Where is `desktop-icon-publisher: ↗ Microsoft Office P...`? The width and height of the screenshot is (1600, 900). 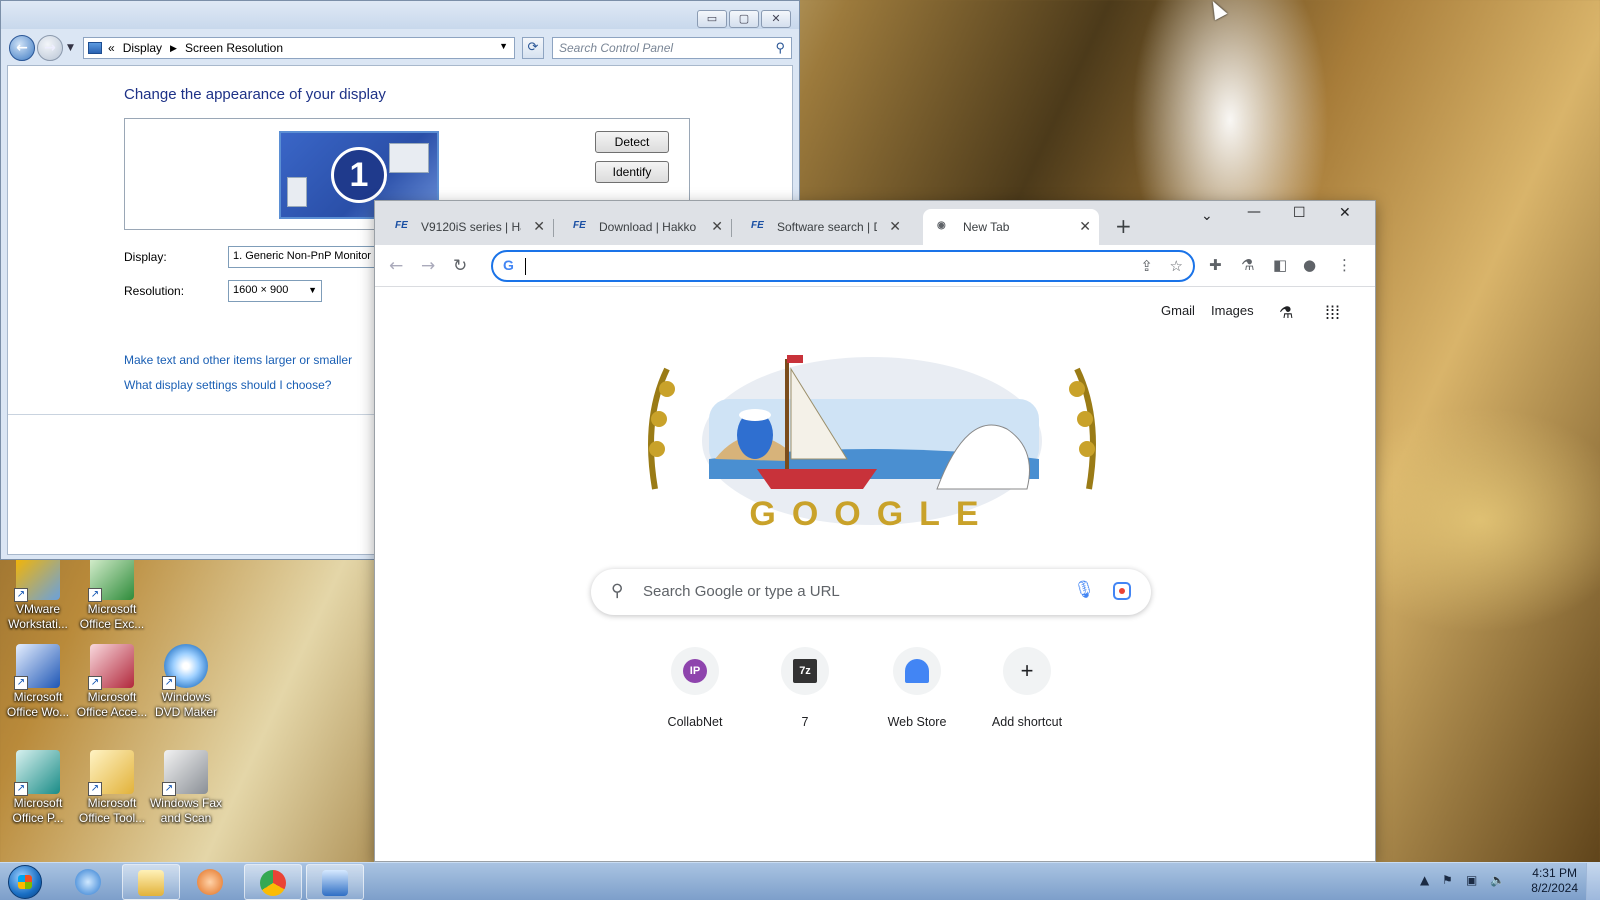 desktop-icon-publisher: ↗ Microsoft Office P... is located at coordinates (38, 788).